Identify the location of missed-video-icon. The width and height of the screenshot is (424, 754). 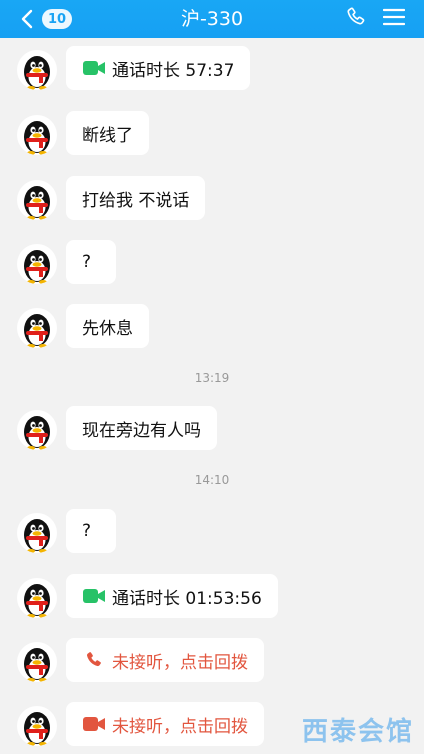
(94, 724).